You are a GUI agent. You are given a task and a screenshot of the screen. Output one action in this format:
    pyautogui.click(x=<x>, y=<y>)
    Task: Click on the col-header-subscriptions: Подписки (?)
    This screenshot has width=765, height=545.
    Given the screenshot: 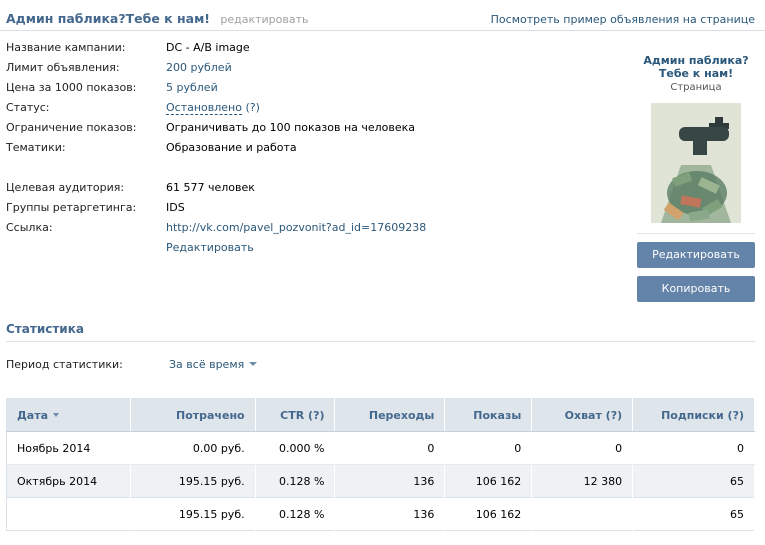 What is the action you would take?
    pyautogui.click(x=693, y=415)
    